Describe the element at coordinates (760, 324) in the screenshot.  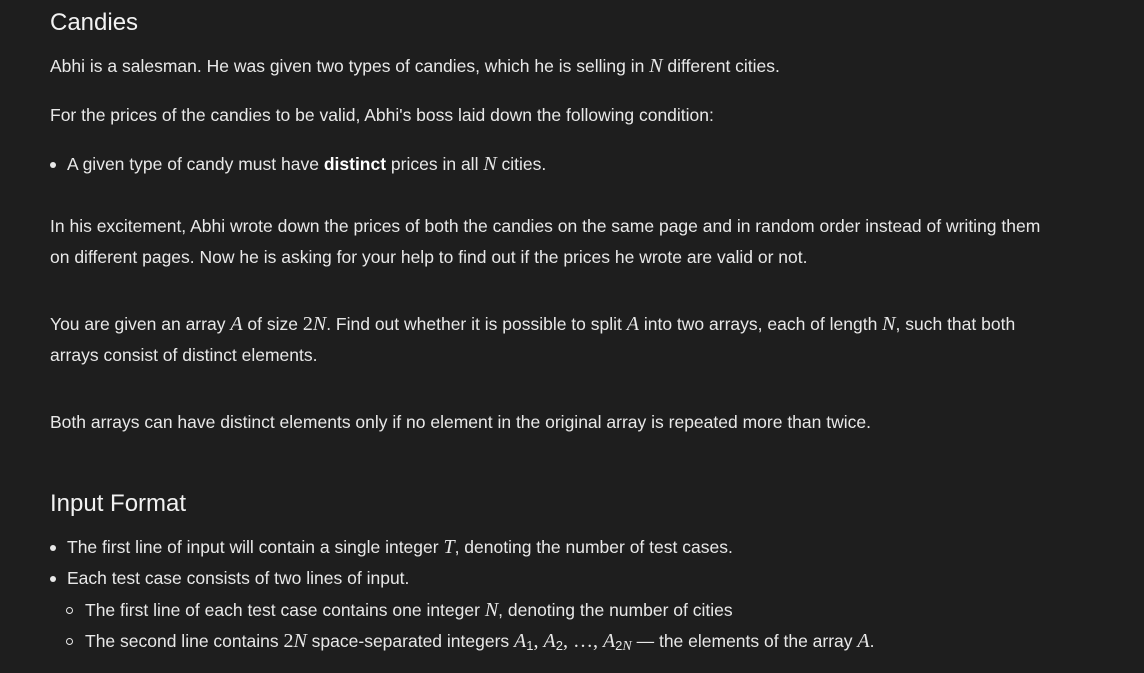
I see `text: into two arrays, each of length` at that location.